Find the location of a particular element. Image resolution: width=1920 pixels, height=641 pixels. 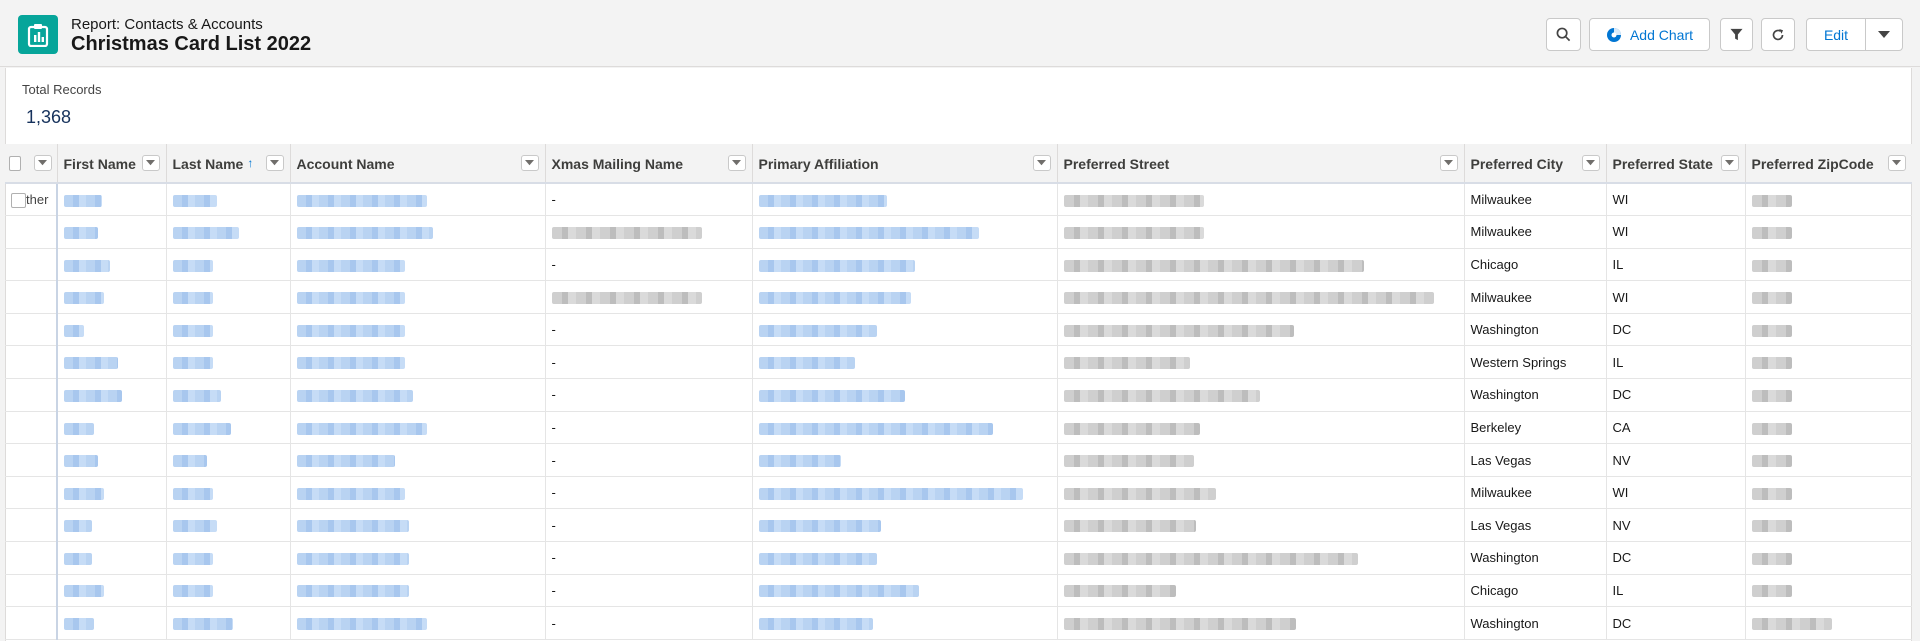

table-row: ther - Milwaukee WI is located at coordinates (958, 199).